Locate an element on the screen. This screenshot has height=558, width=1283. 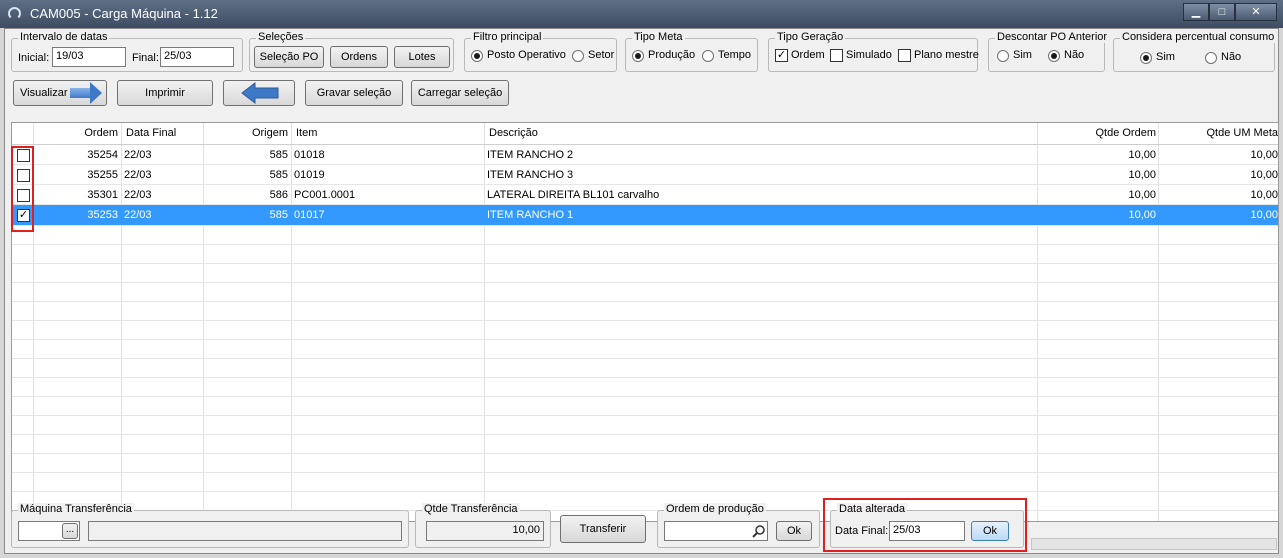
ordens-button: Ordens is located at coordinates (359, 57).